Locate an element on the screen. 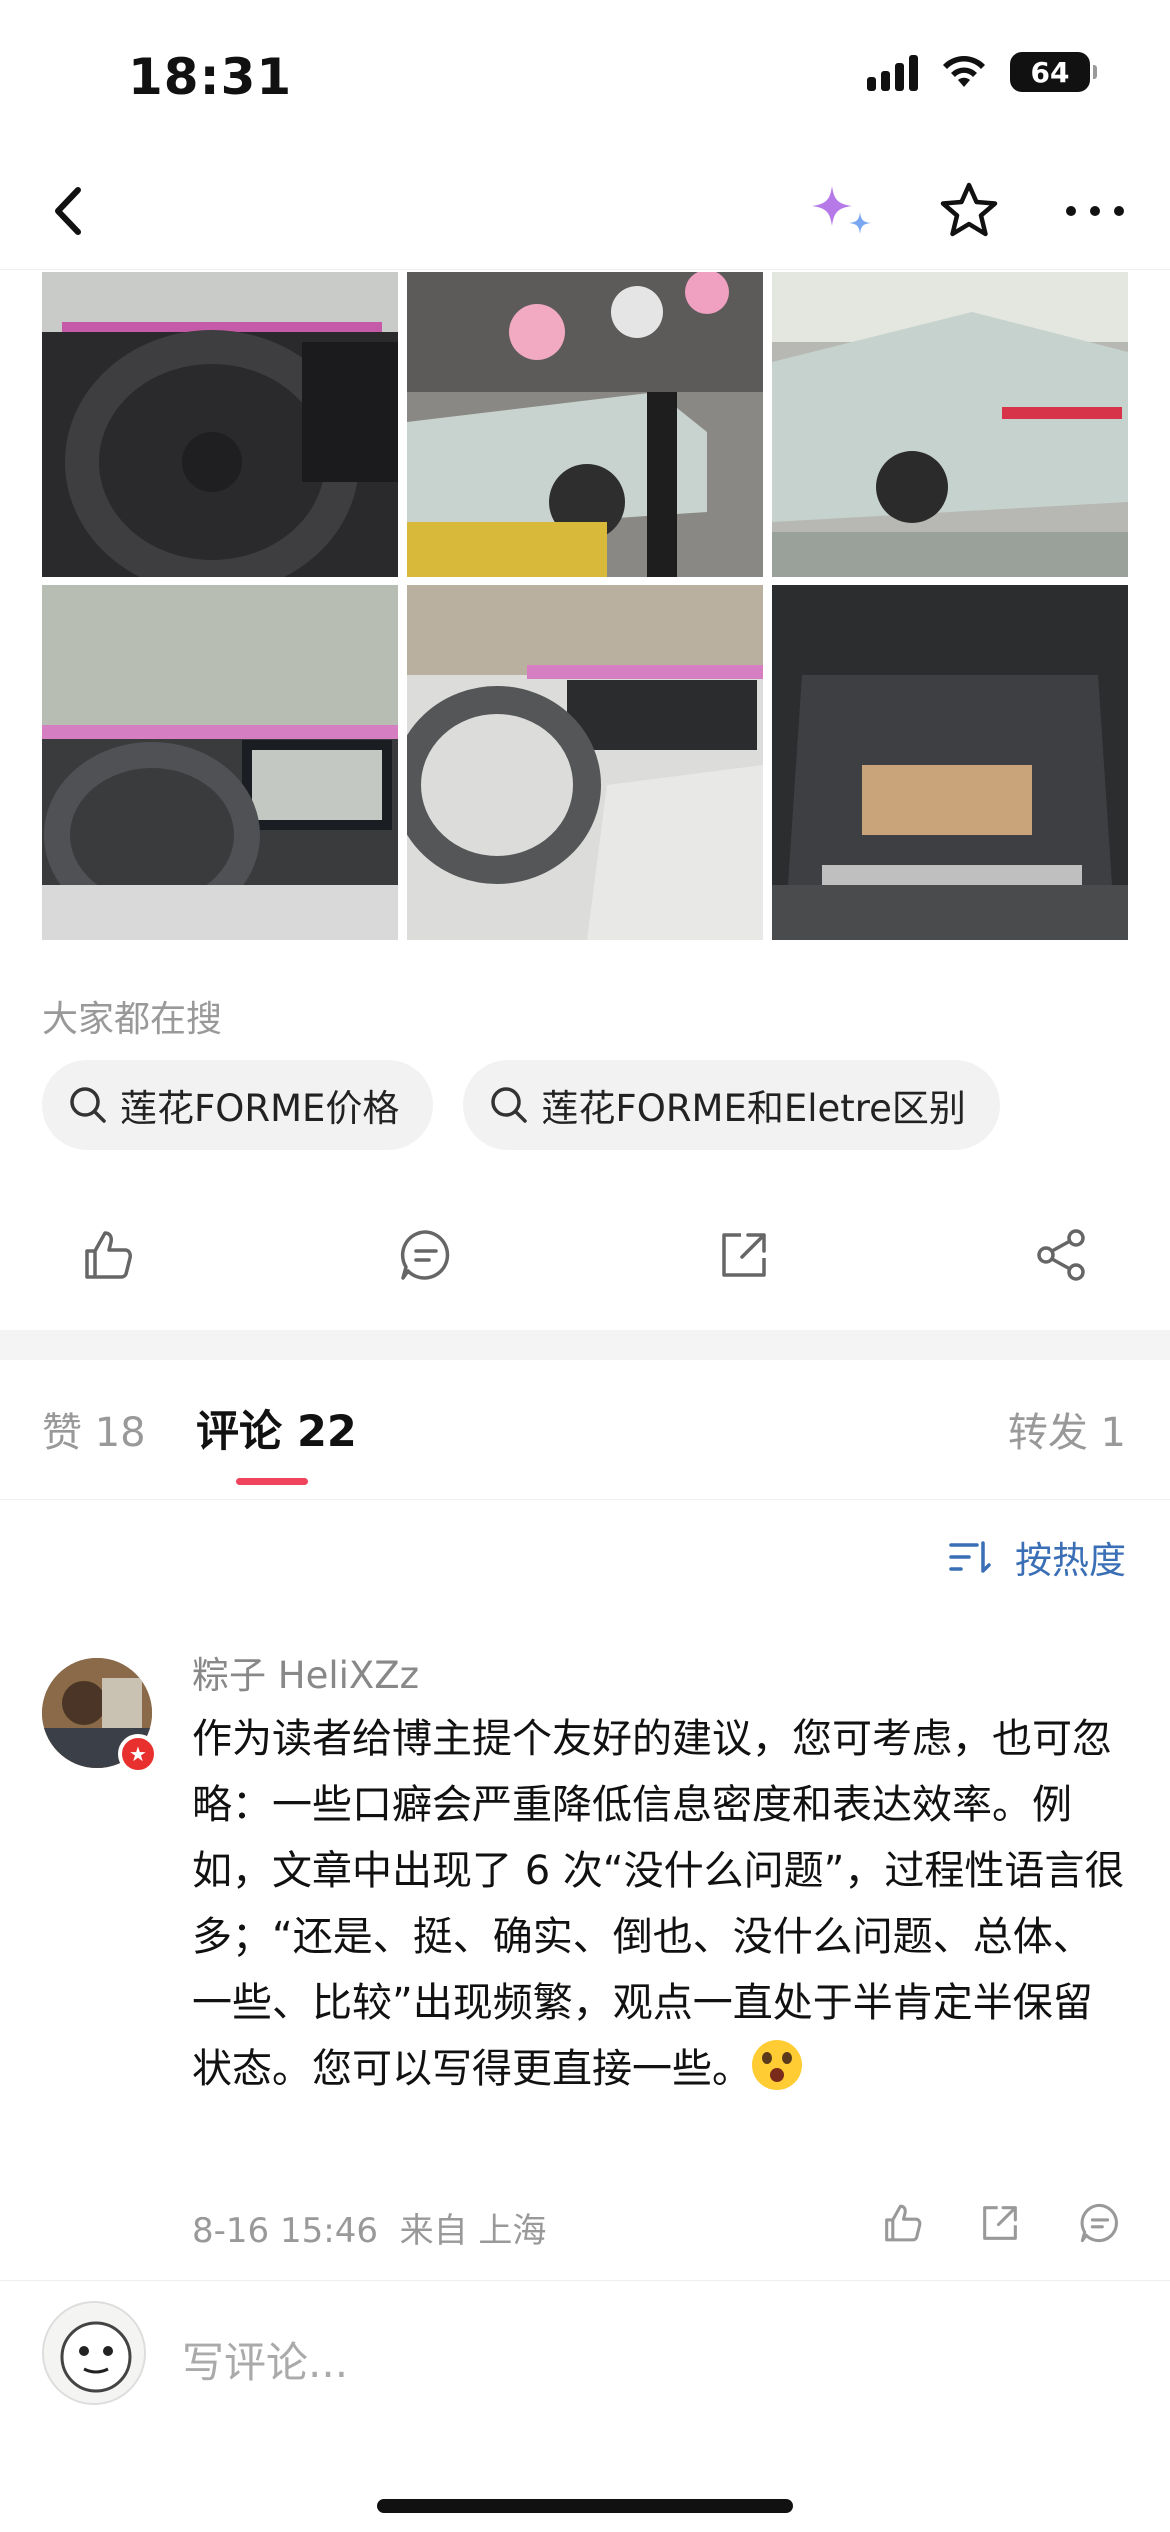  sort-by-hot-button: 按热度 is located at coordinates (1036, 1557).